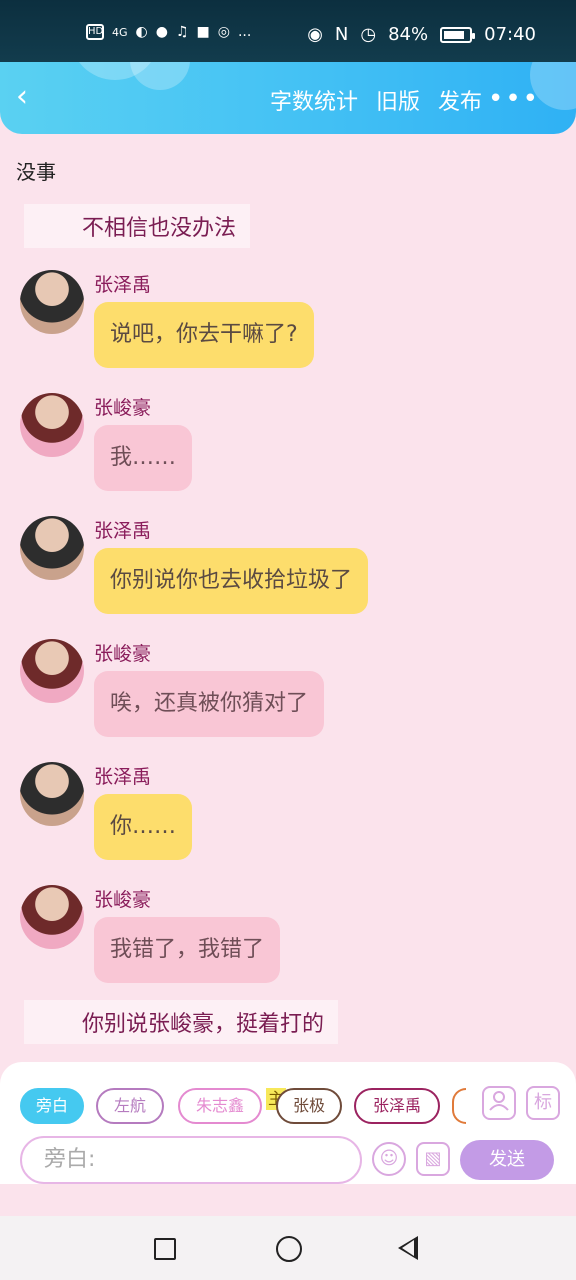  Describe the element at coordinates (95, 32) in the screenshot. I see `hd-icon: HD` at that location.